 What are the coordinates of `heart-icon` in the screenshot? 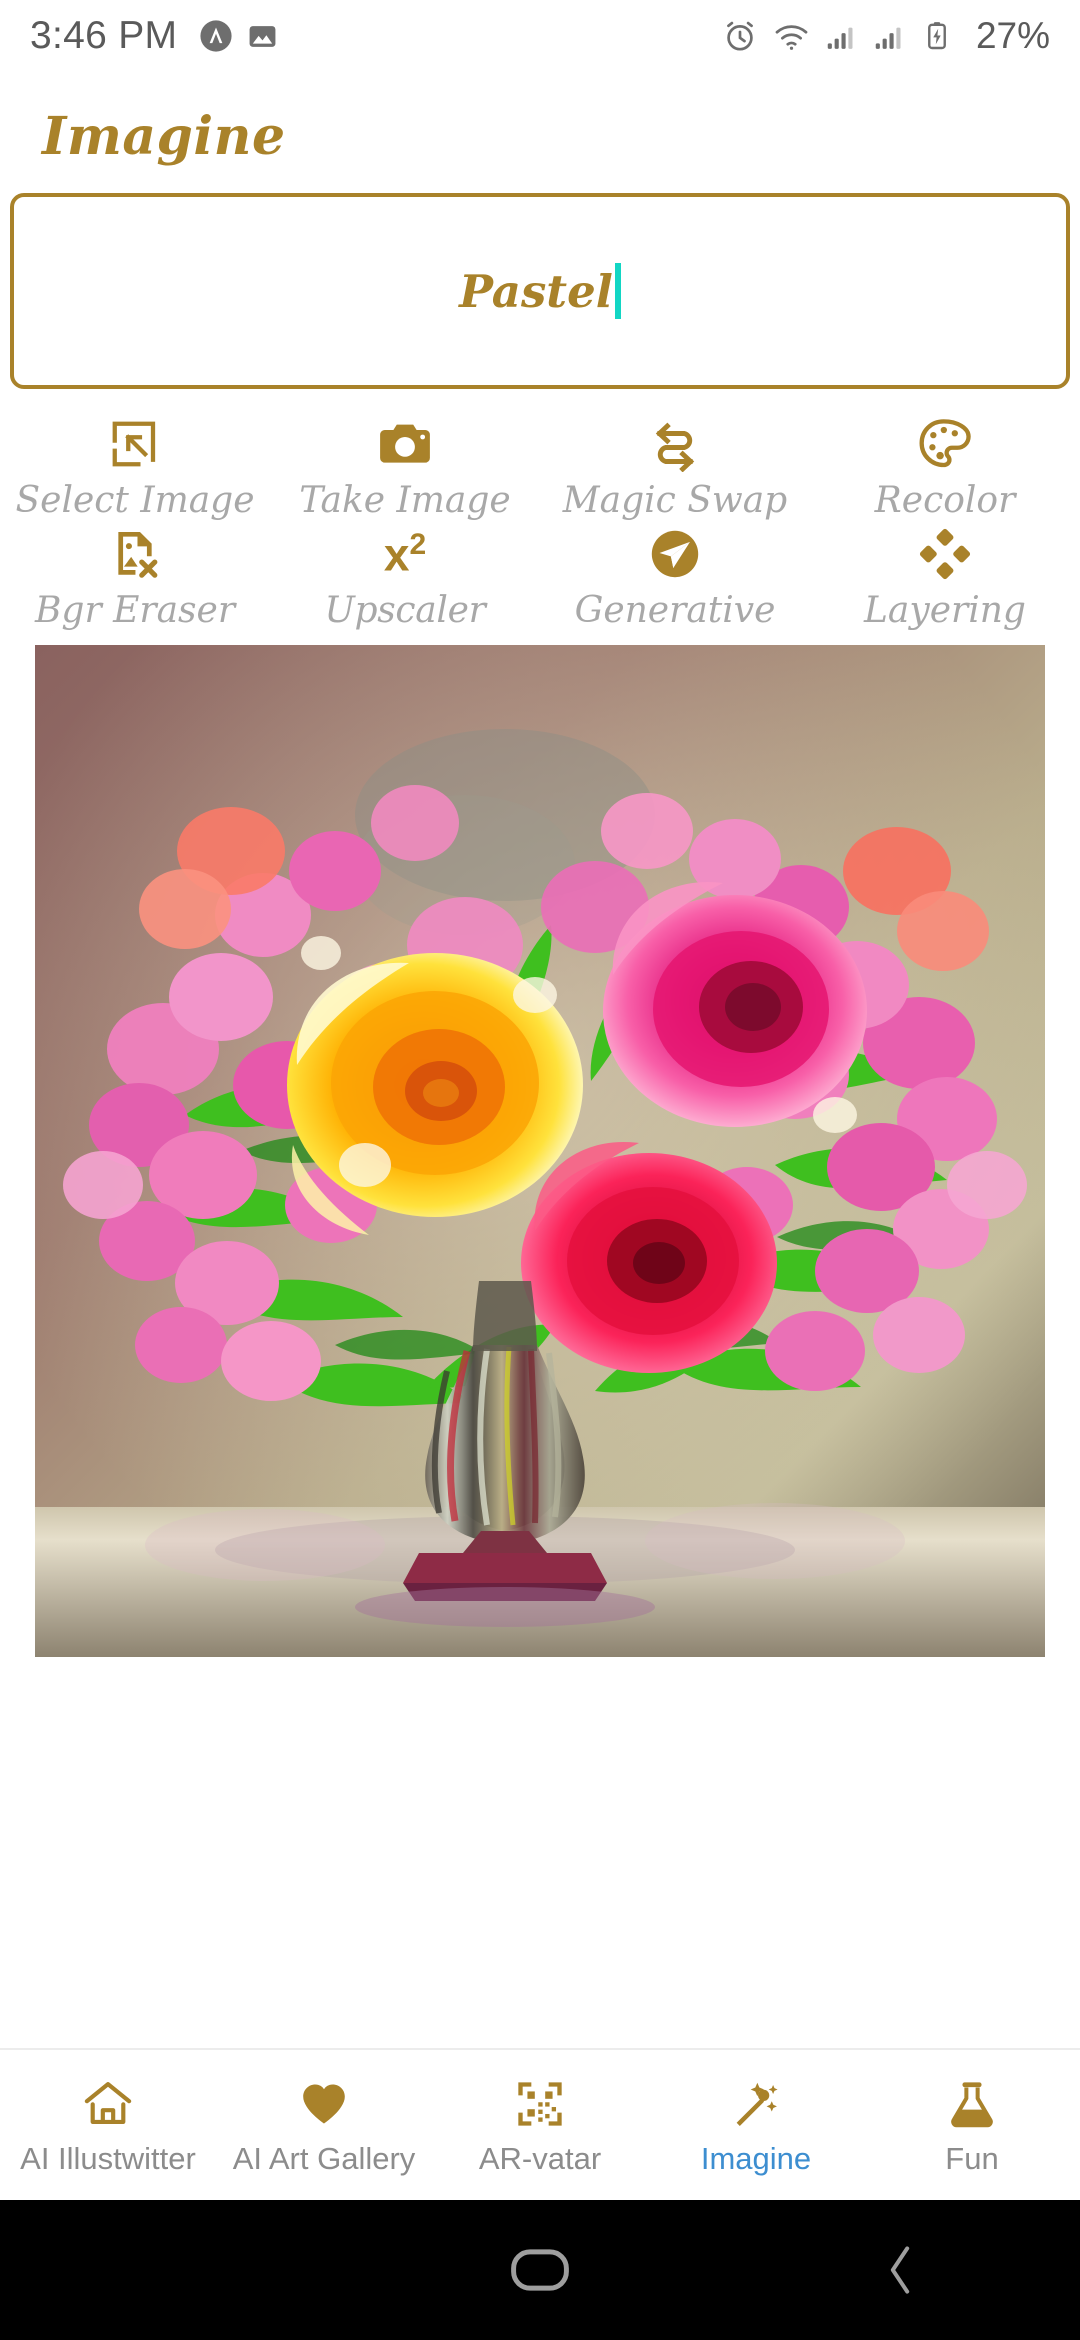 It's located at (324, 2102).